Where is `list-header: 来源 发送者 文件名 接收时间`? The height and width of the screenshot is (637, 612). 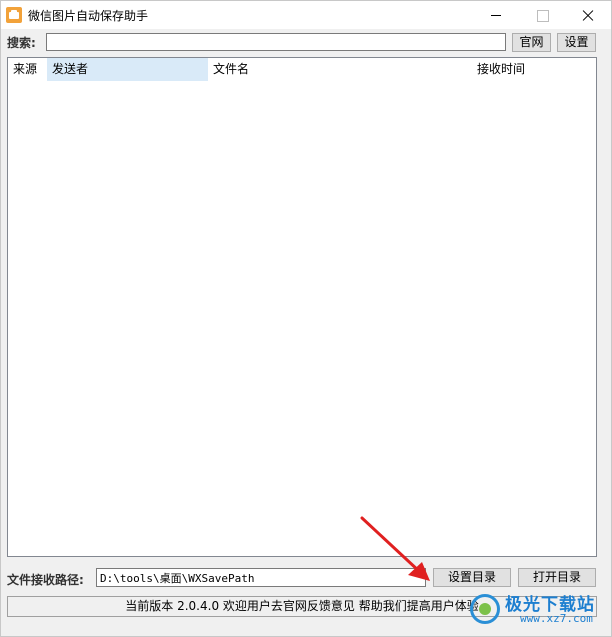 list-header: 来源 发送者 文件名 接收时间 is located at coordinates (302, 69).